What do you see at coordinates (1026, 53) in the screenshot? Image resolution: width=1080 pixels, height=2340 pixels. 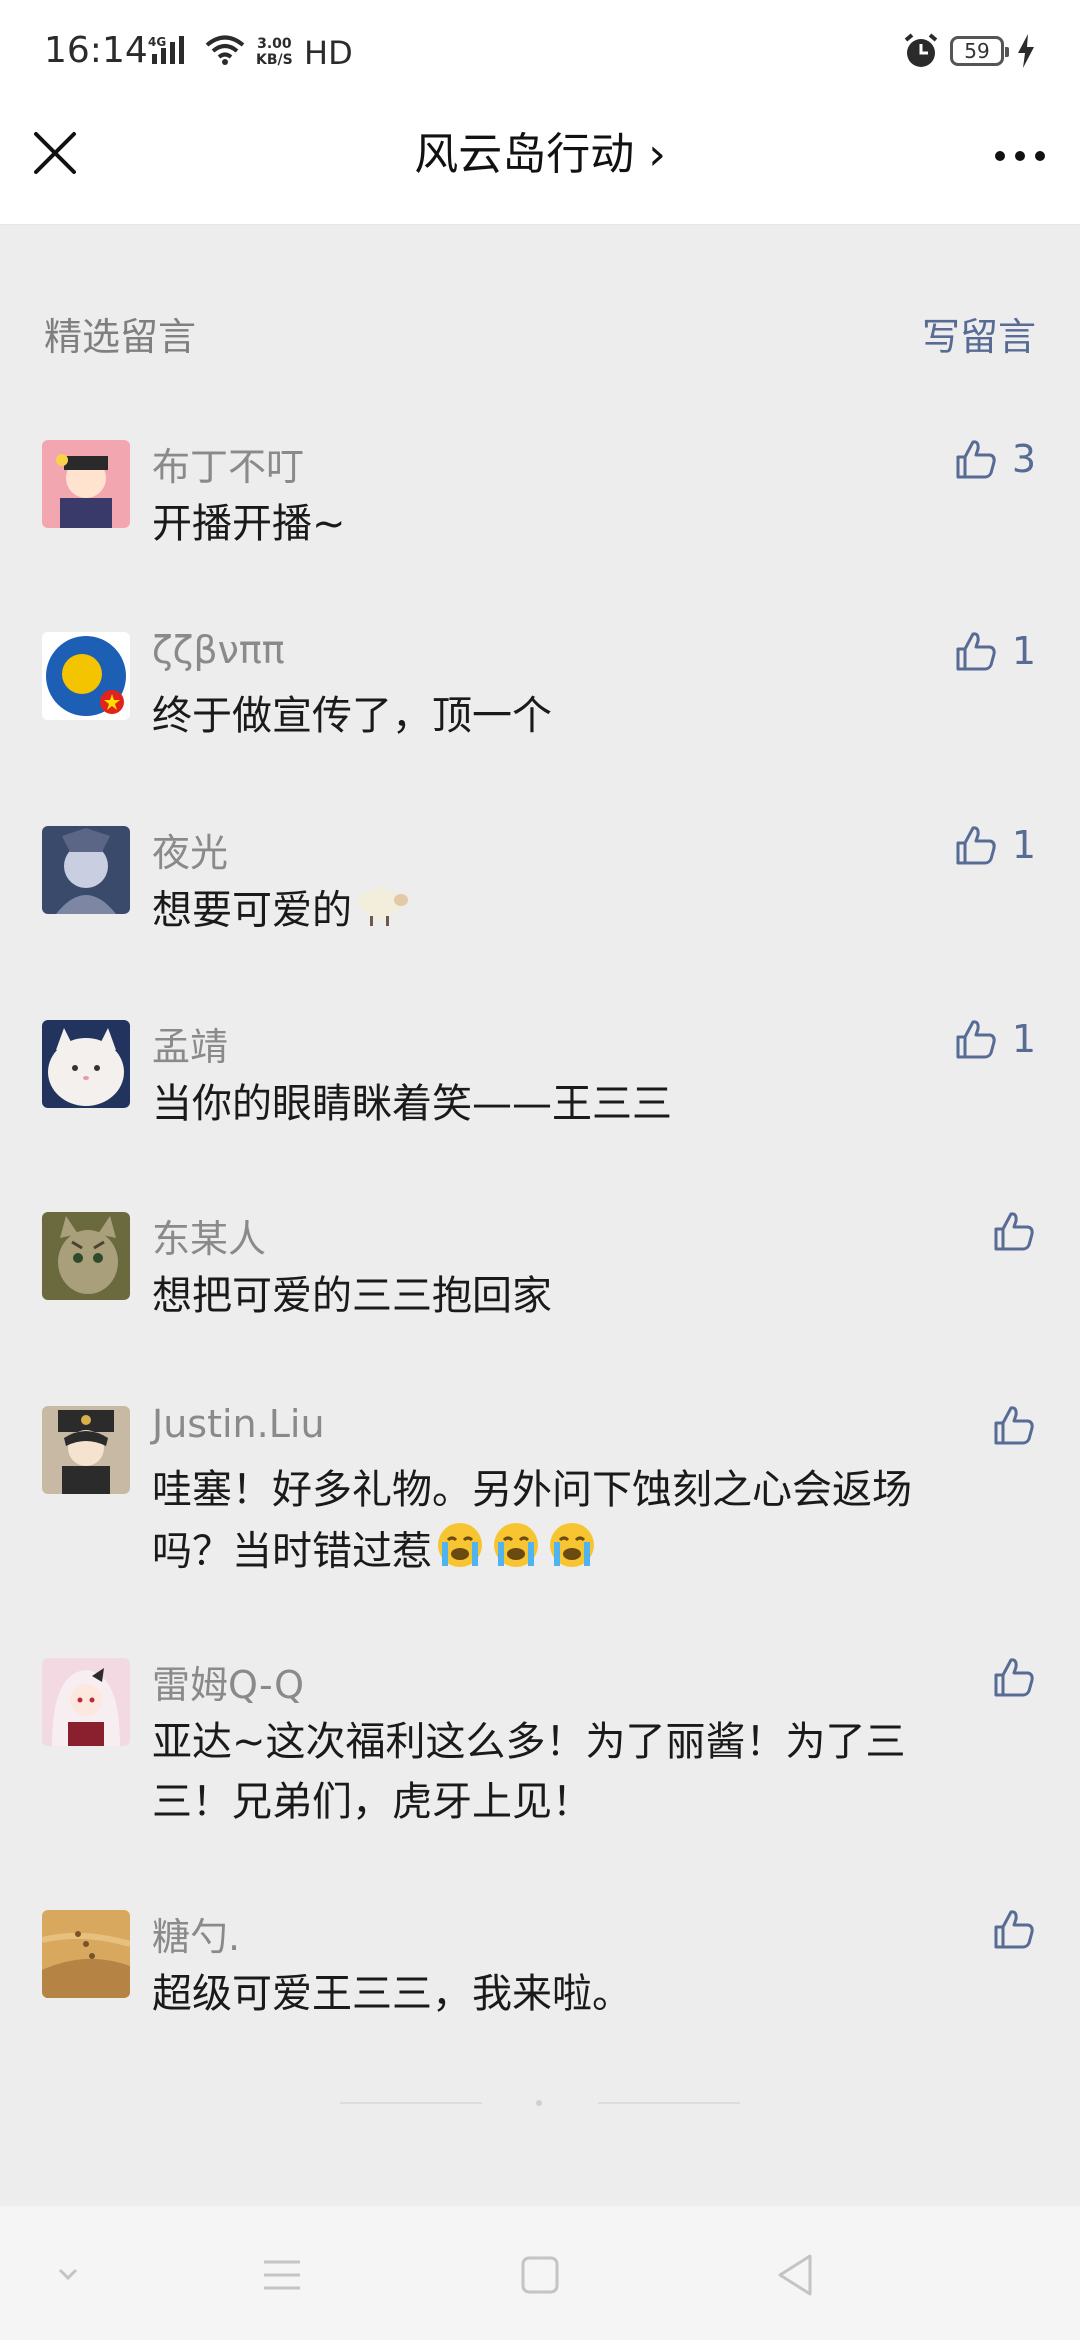 I see `charging-icon` at bounding box center [1026, 53].